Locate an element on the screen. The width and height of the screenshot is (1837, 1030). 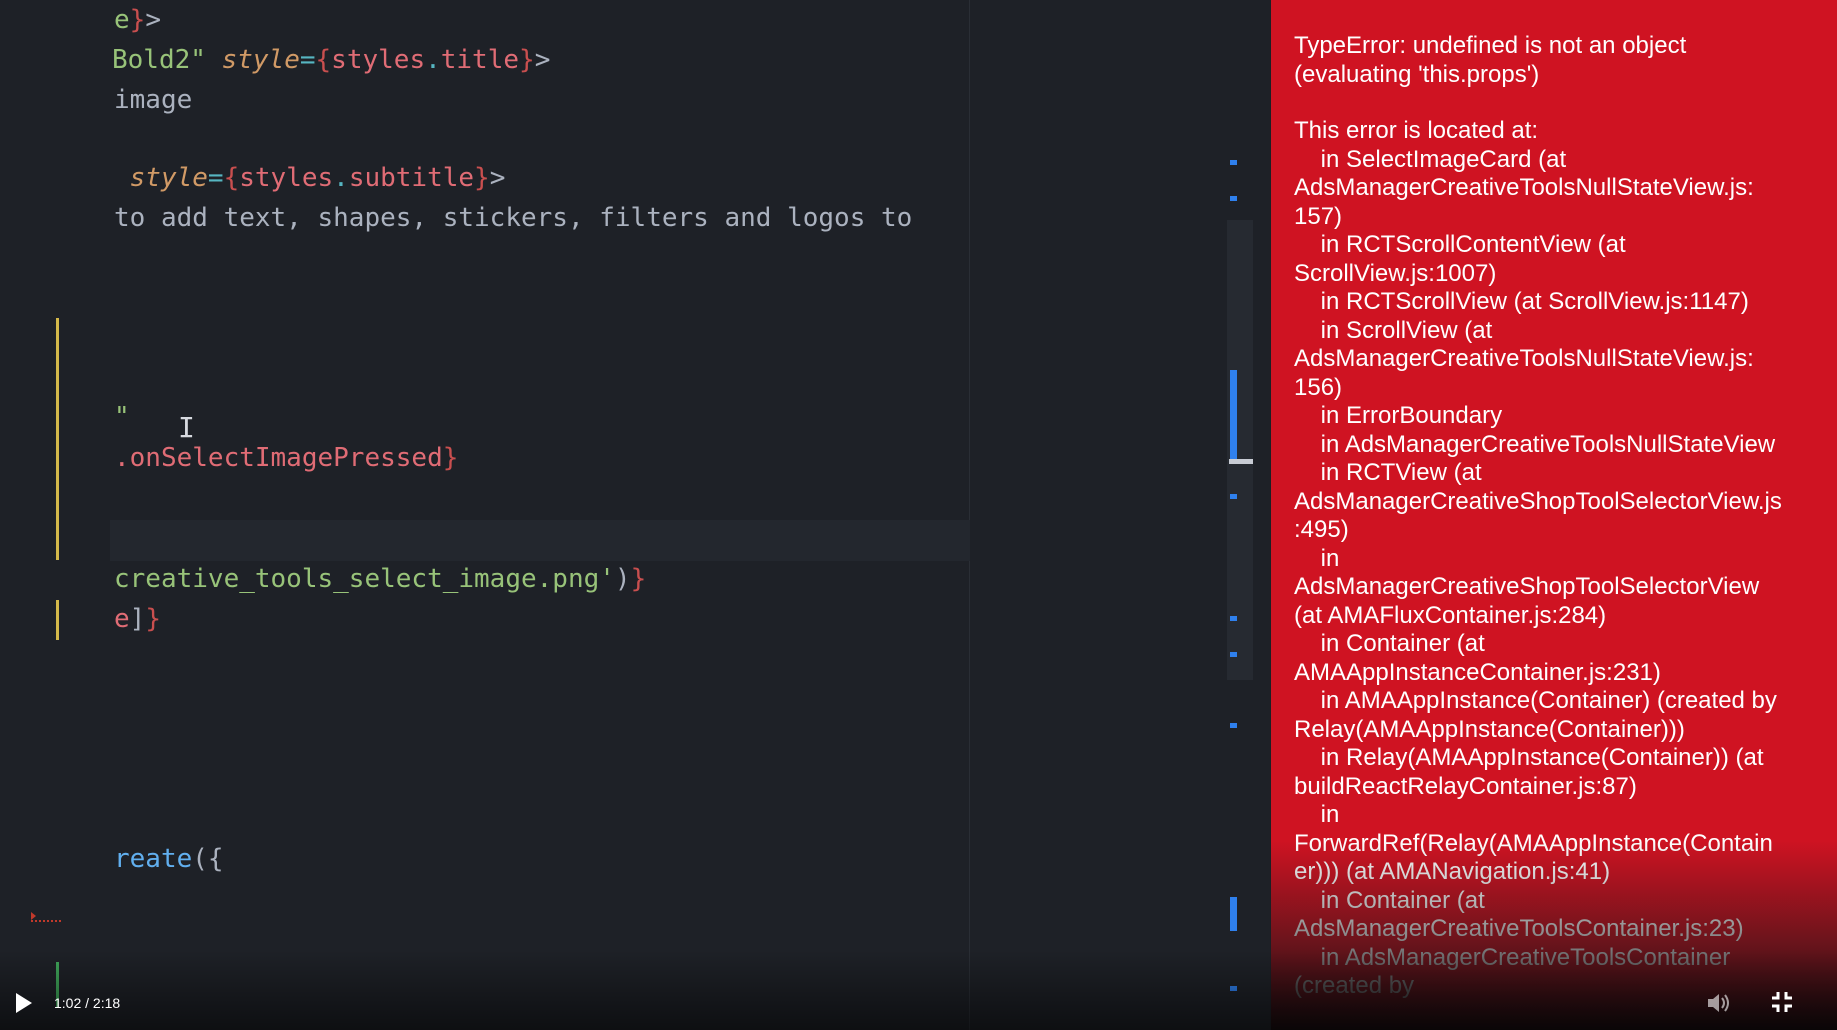
code-line: image is located at coordinates (153, 100).